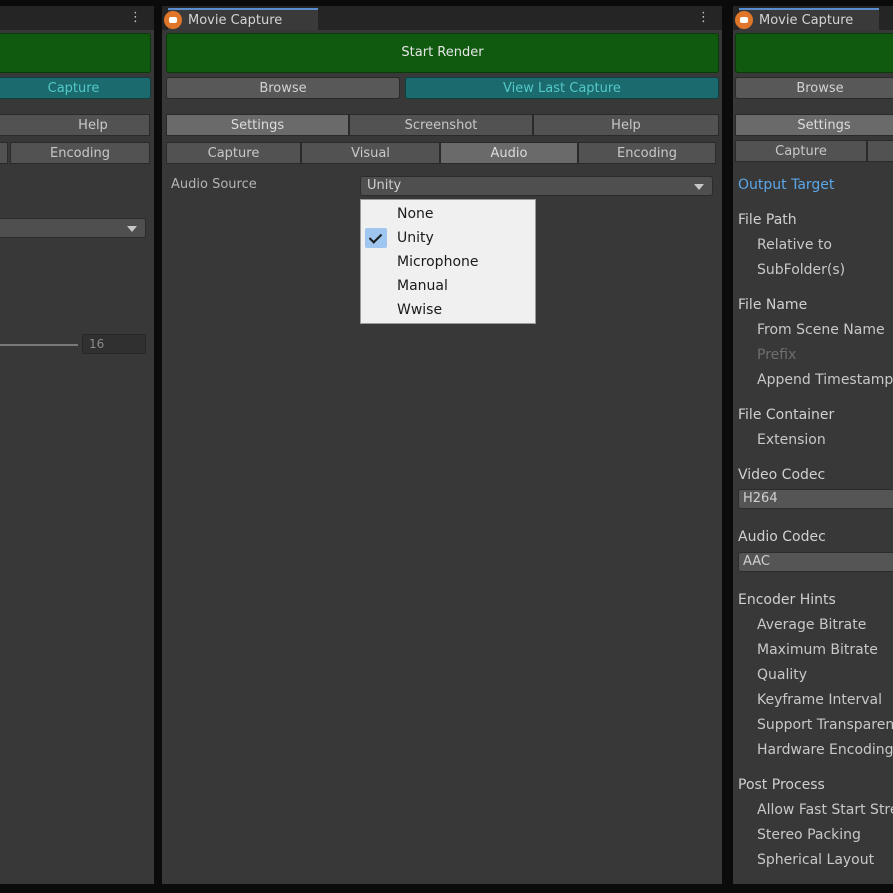  I want to click on slider-track, so click(39, 345).